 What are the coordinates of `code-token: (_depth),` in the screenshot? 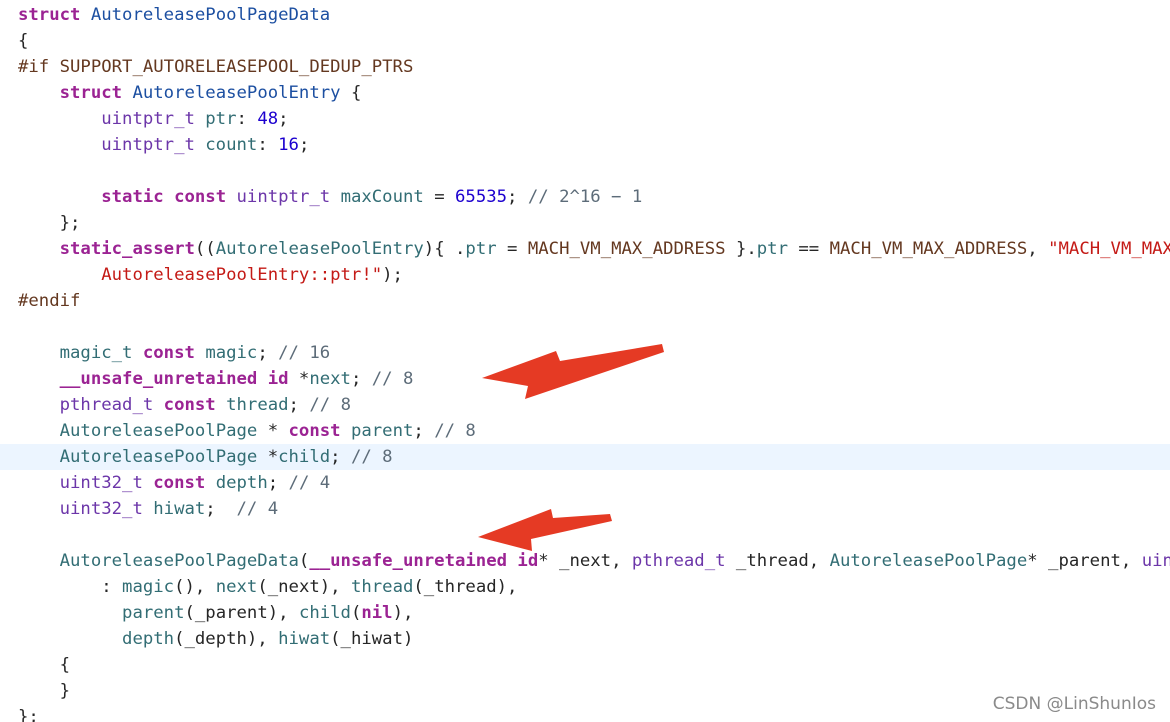 It's located at (226, 639).